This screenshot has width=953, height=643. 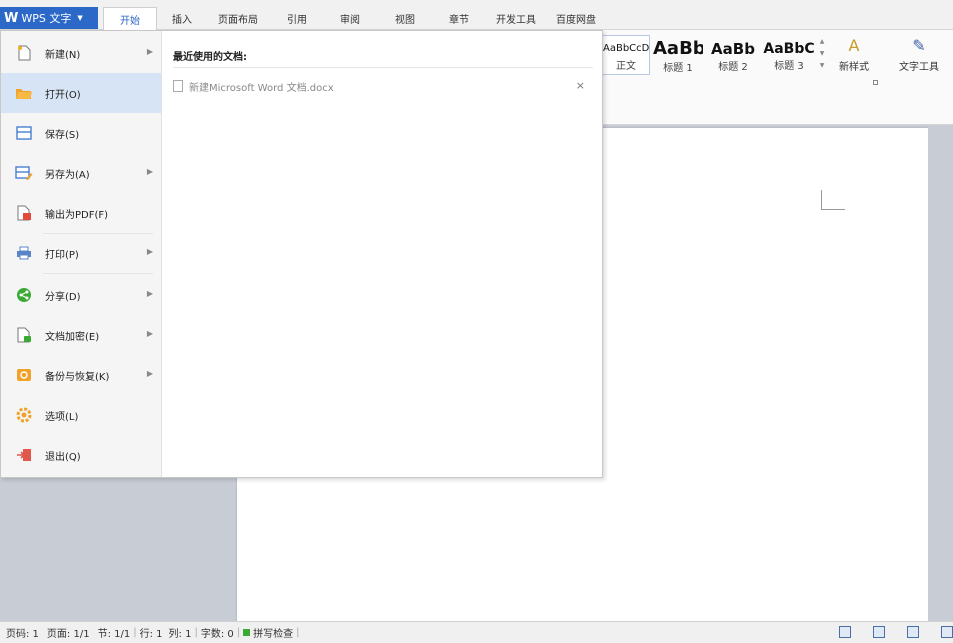 I want to click on app-menu-button: W WPS 文字 ▼, so click(x=49, y=18).